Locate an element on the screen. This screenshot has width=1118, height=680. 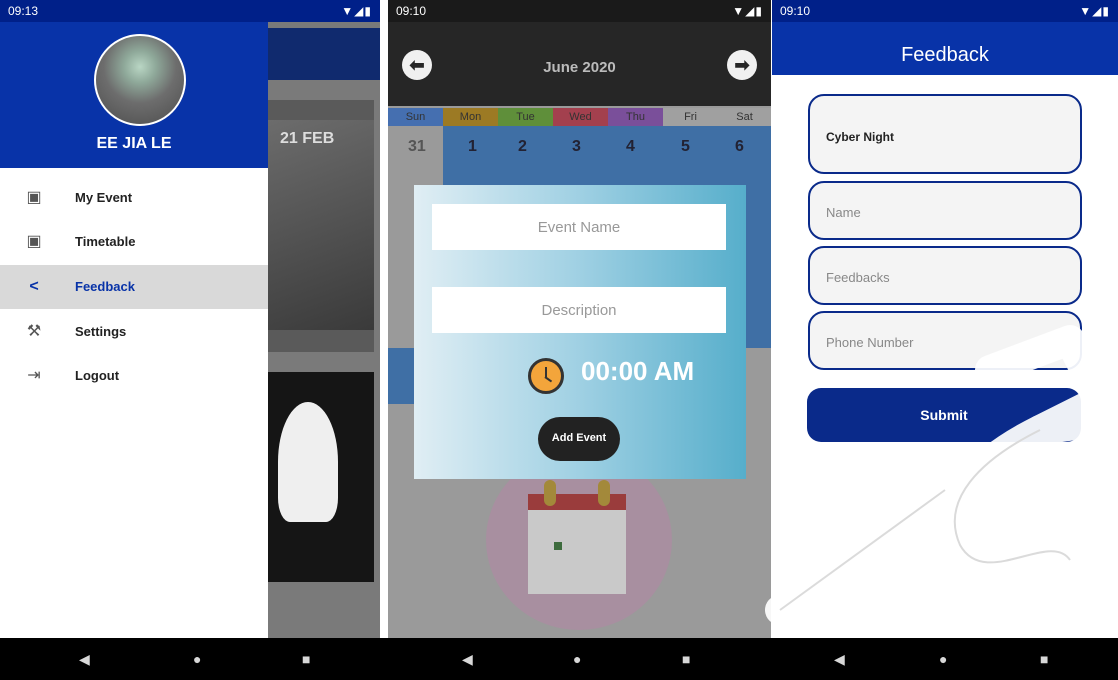
day-cell: 6 is located at coordinates (739, 147).